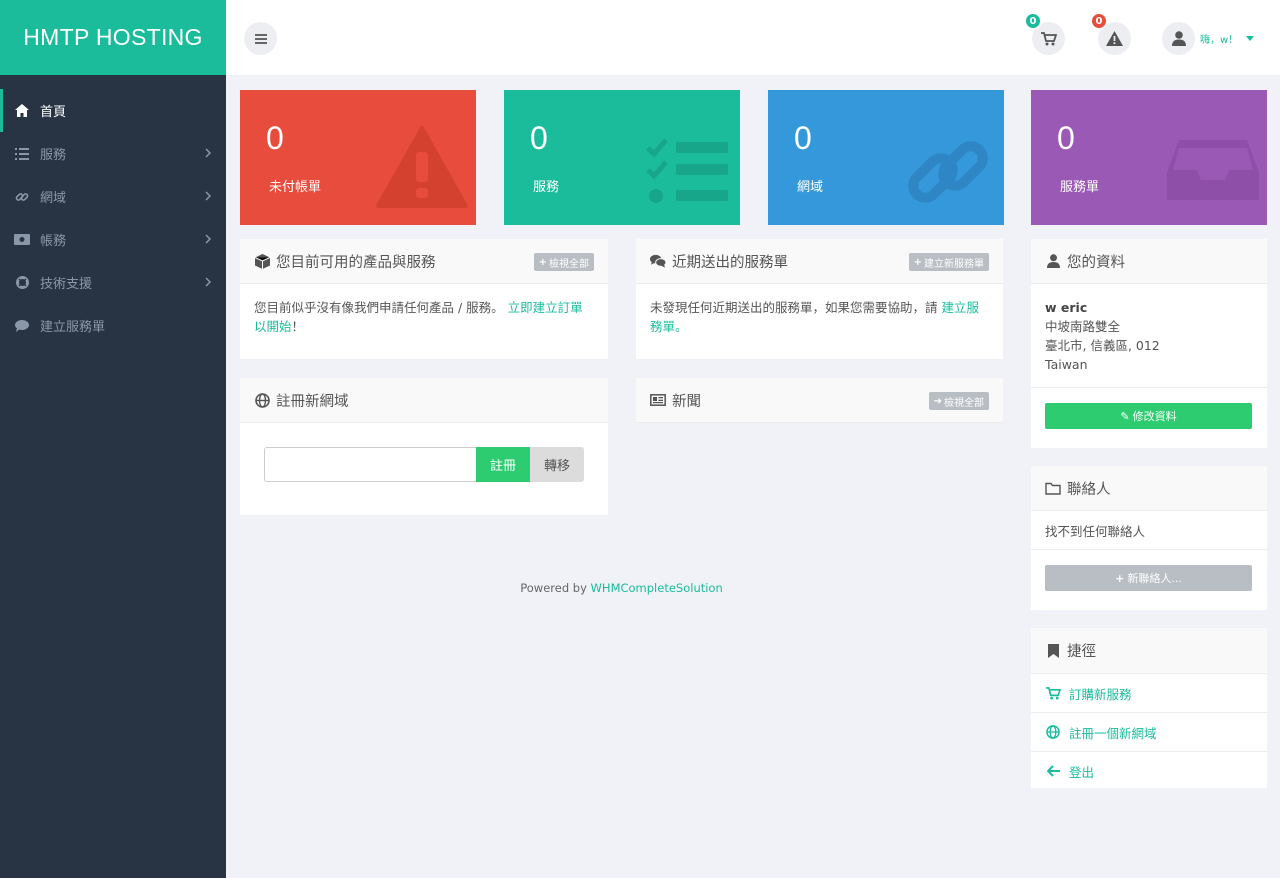 The width and height of the screenshot is (1280, 878). I want to click on top-header: 0 0 嗨，w！, so click(753, 37).